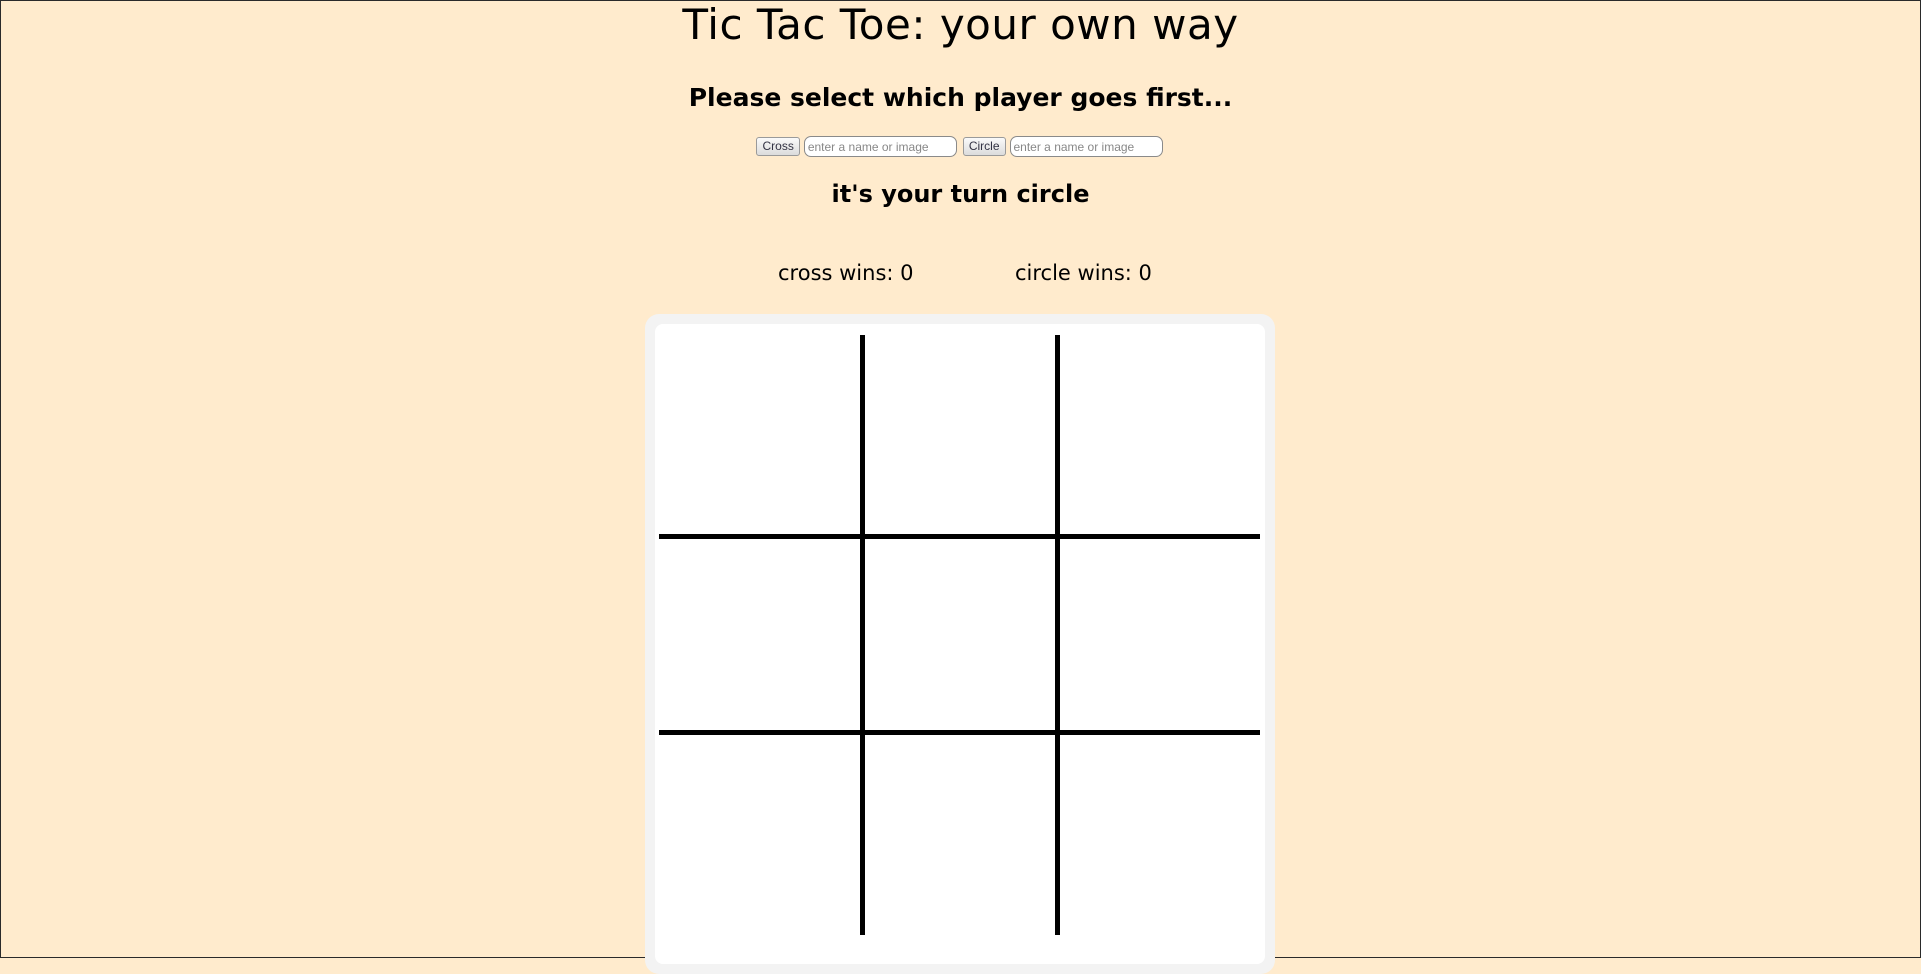 The width and height of the screenshot is (1921, 974). What do you see at coordinates (960, 24) in the screenshot?
I see `page-title: Tic Tac Toe: your own way` at bounding box center [960, 24].